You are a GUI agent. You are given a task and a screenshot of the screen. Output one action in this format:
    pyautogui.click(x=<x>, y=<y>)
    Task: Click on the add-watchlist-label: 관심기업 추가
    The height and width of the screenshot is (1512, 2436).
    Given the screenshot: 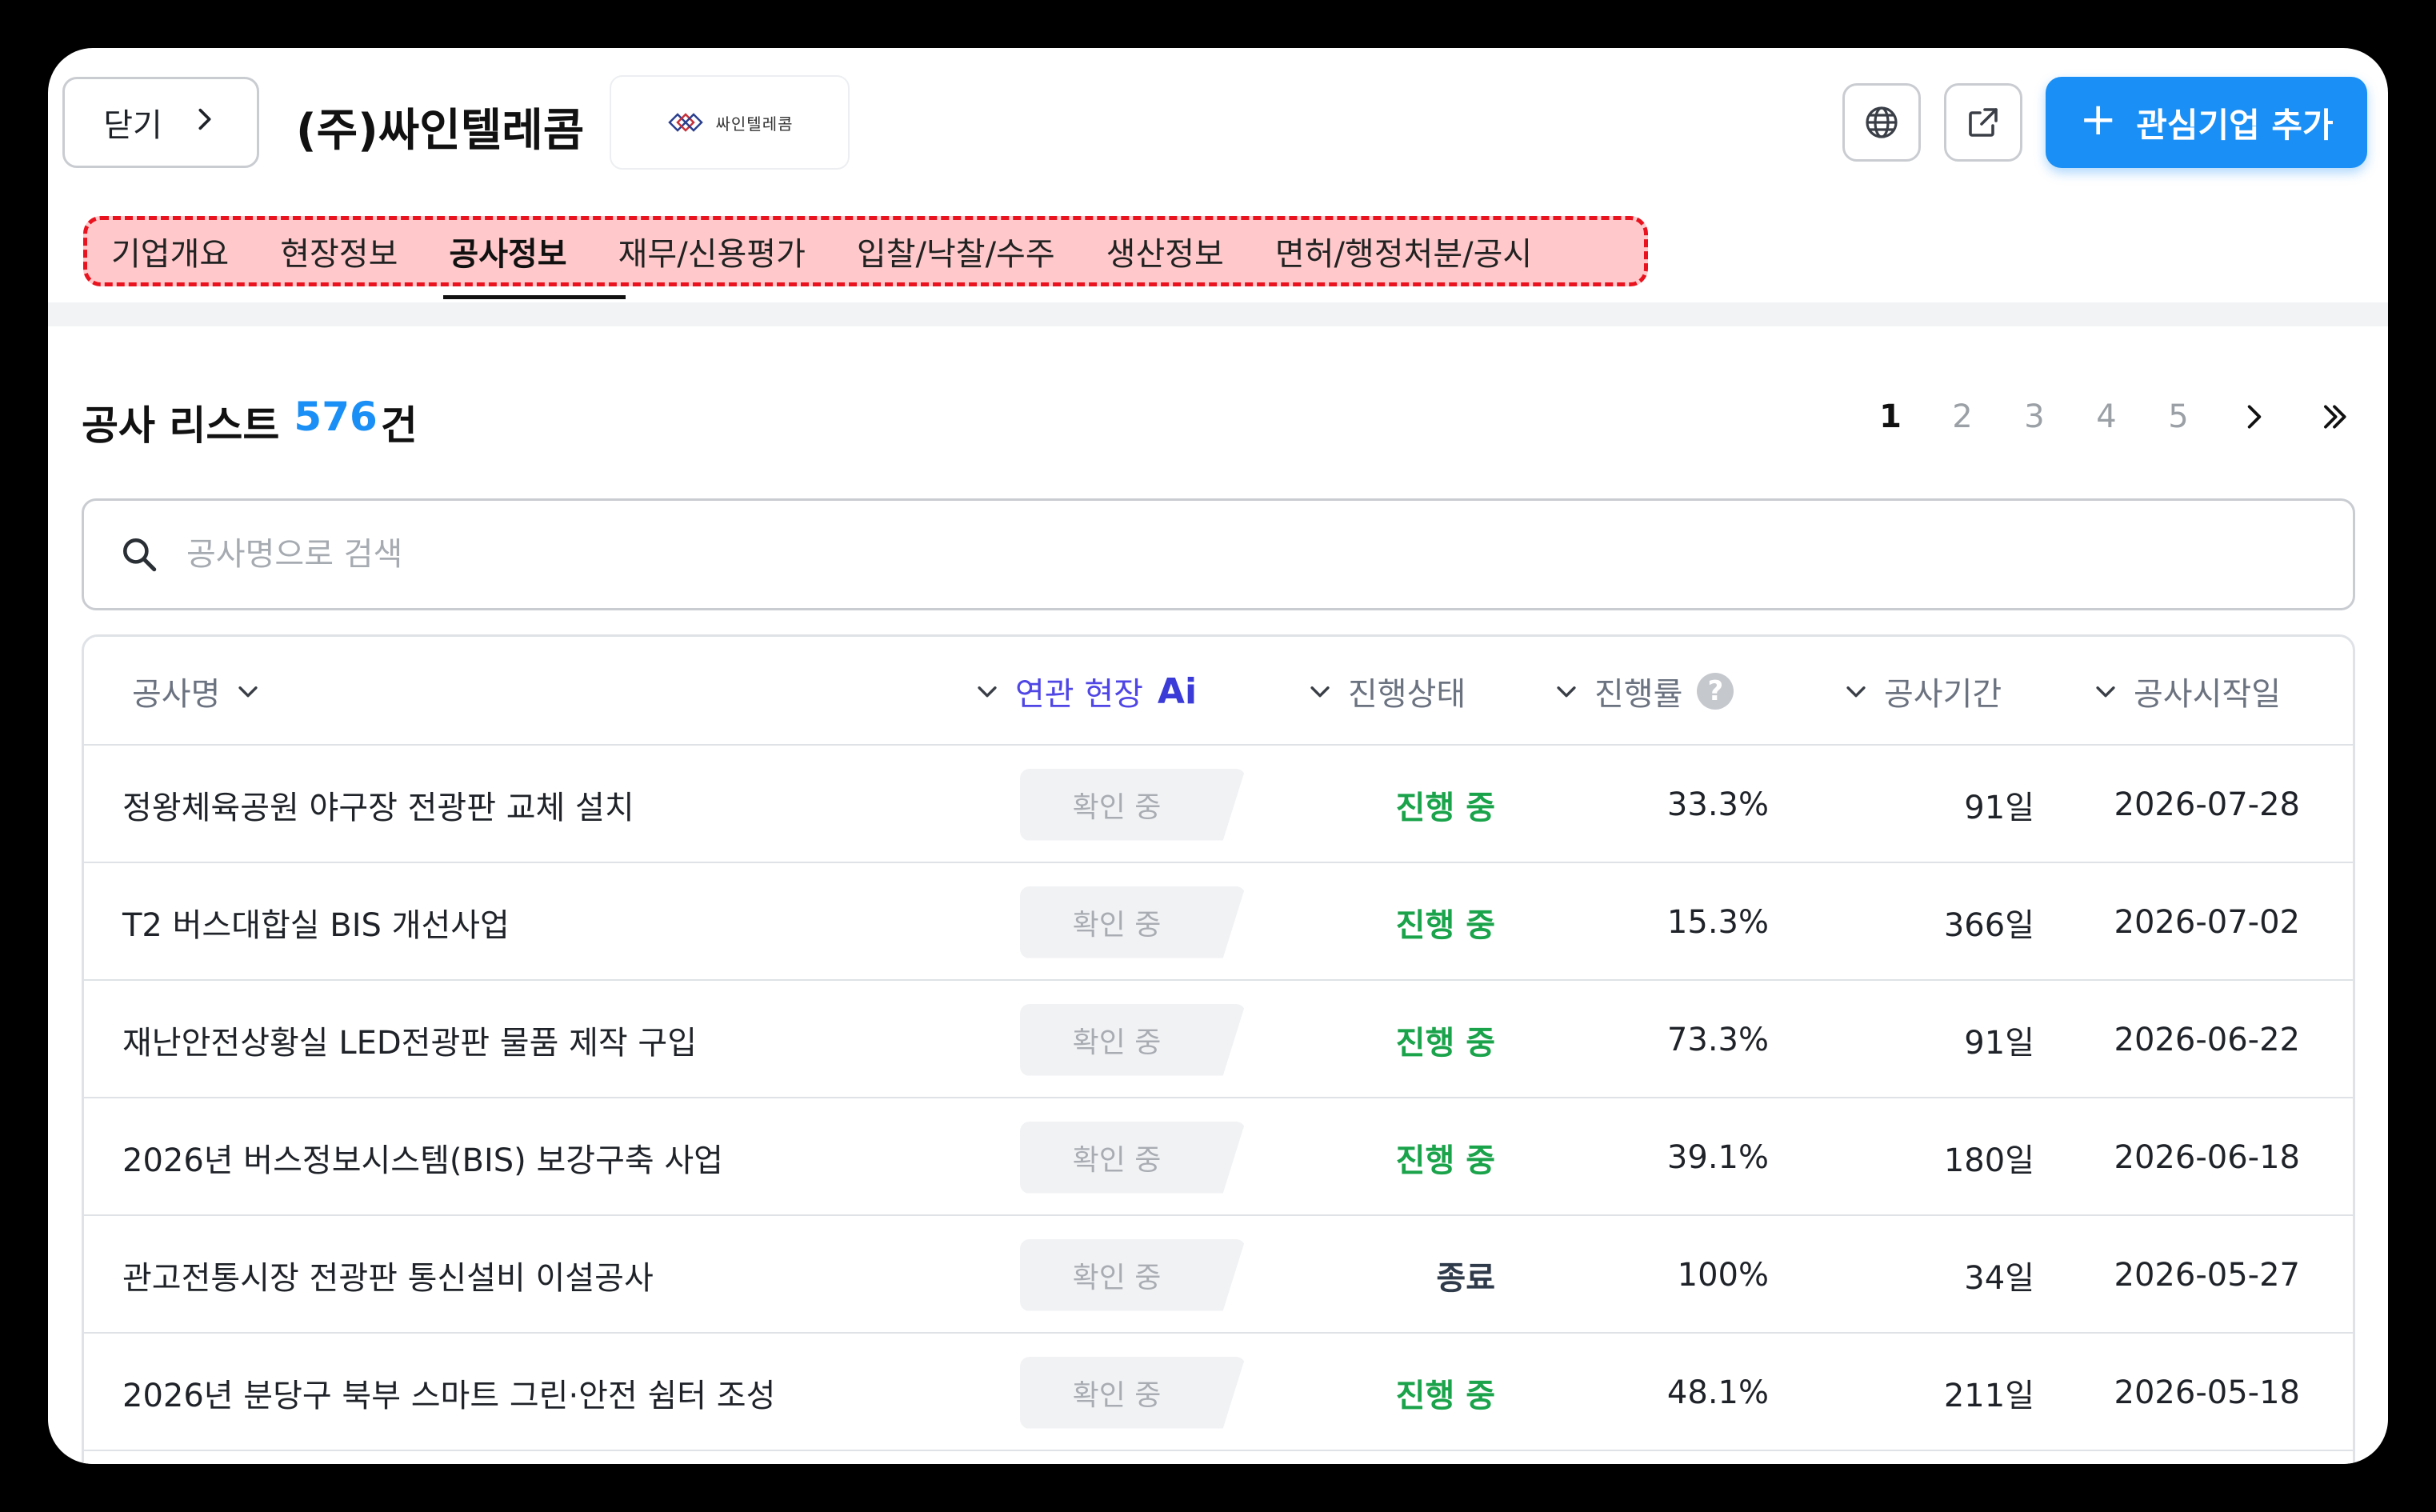 What is the action you would take?
    pyautogui.click(x=2235, y=125)
    